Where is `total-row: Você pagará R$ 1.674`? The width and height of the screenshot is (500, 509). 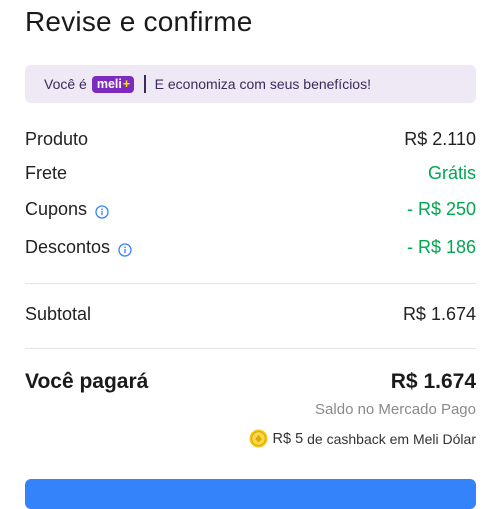 total-row: Você pagará R$ 1.674 is located at coordinates (250, 382).